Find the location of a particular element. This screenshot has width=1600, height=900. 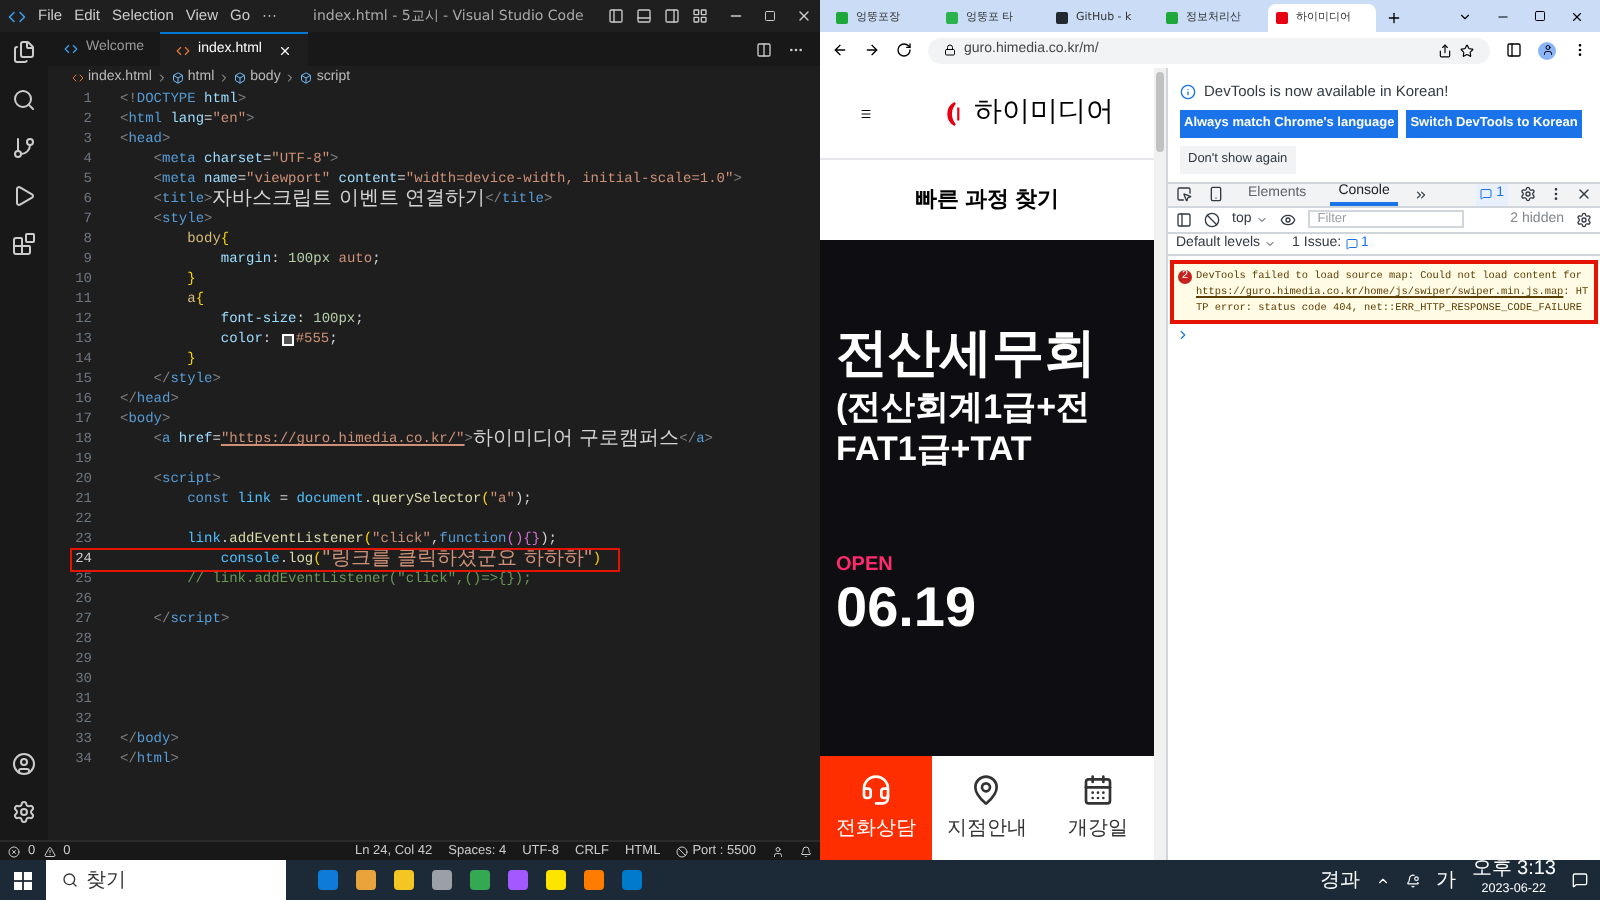

weather-widget: 경과 is located at coordinates (1339, 880).